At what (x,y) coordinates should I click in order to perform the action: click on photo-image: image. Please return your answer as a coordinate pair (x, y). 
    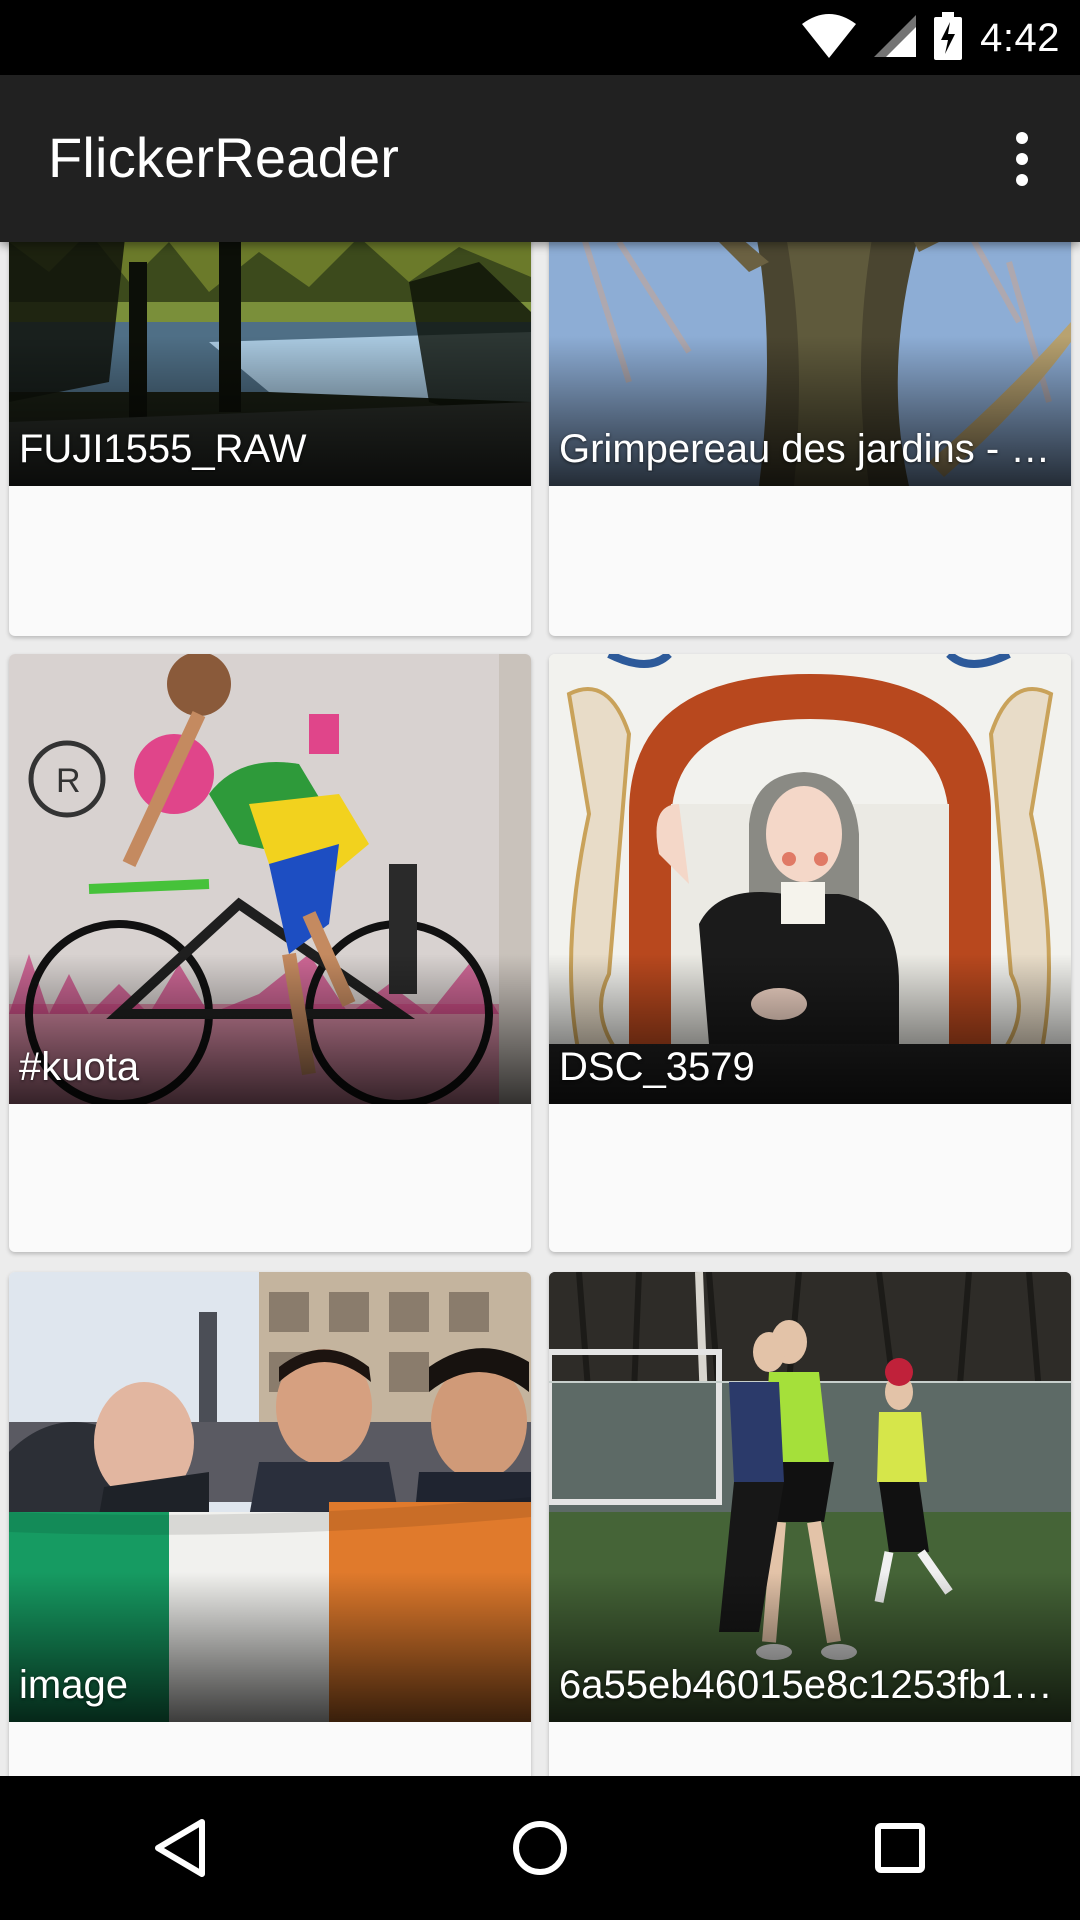
    Looking at the image, I should click on (270, 1497).